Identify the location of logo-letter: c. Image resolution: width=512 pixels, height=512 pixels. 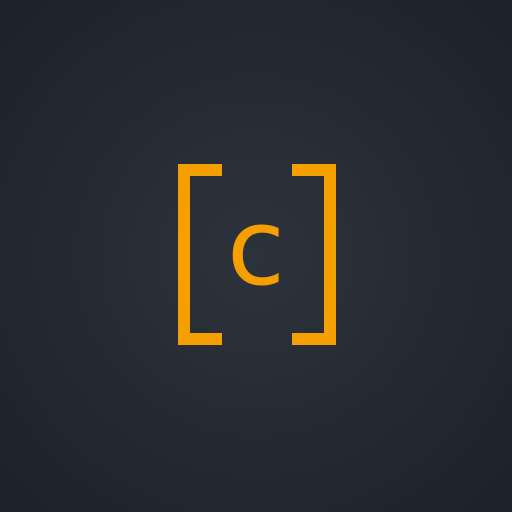
(256, 247).